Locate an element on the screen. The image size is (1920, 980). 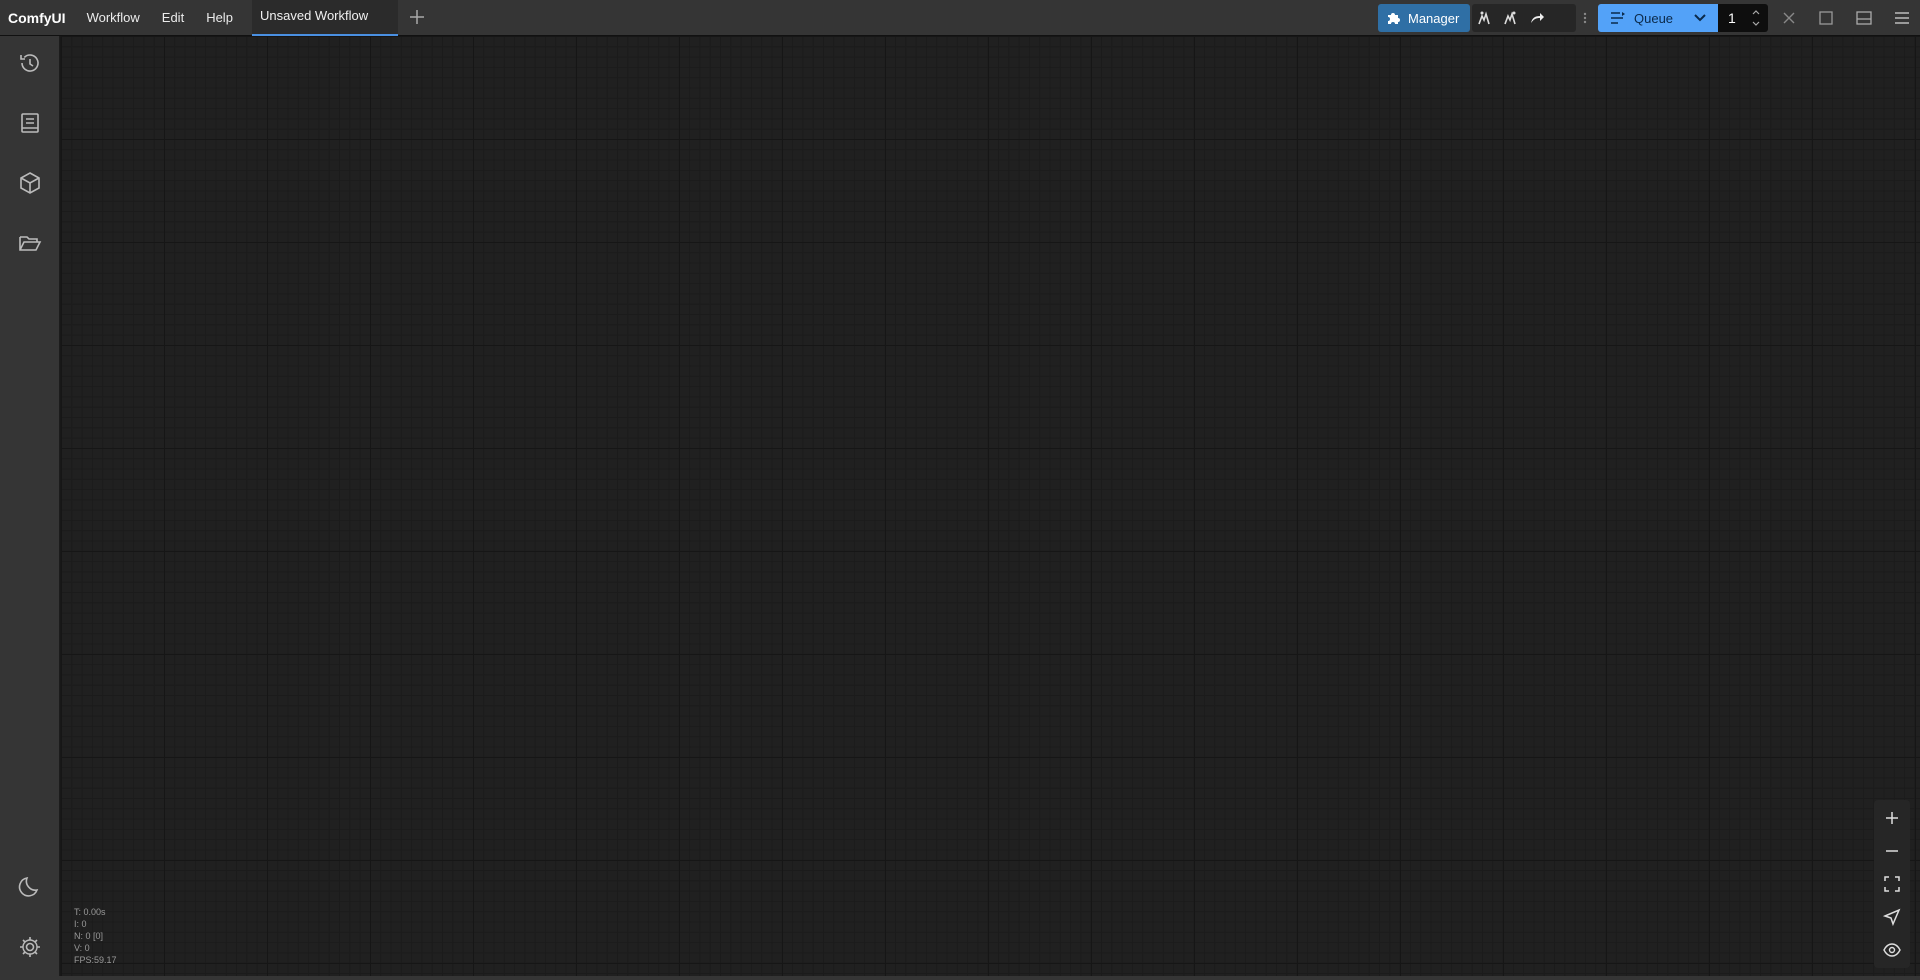
cube-icon is located at coordinates (30, 183).